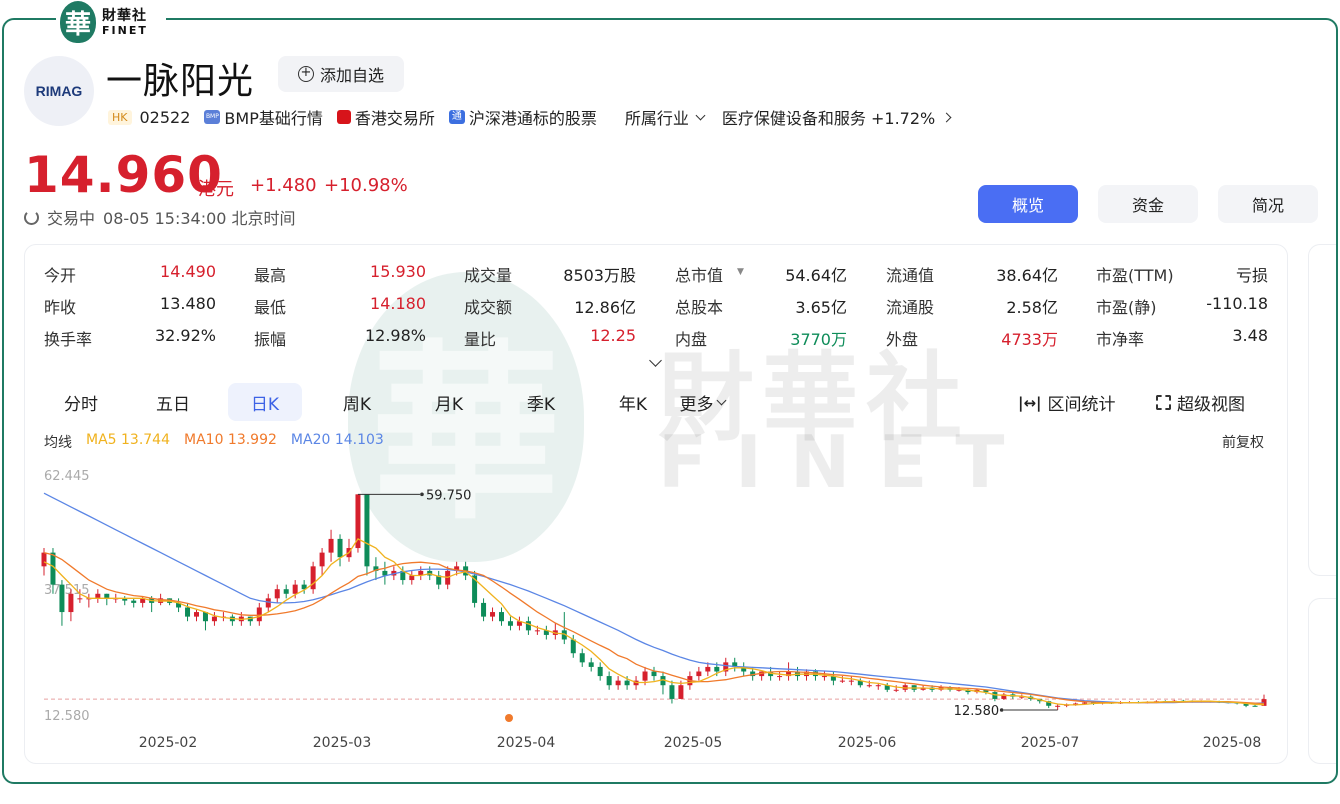  What do you see at coordinates (60, 307) in the screenshot?
I see `stat-label: 昨收` at bounding box center [60, 307].